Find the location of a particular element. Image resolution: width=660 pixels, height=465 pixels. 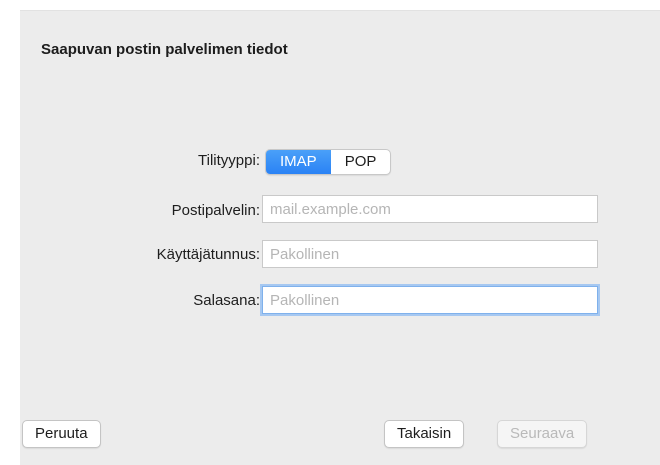

back-button: Takaisin is located at coordinates (424, 434).